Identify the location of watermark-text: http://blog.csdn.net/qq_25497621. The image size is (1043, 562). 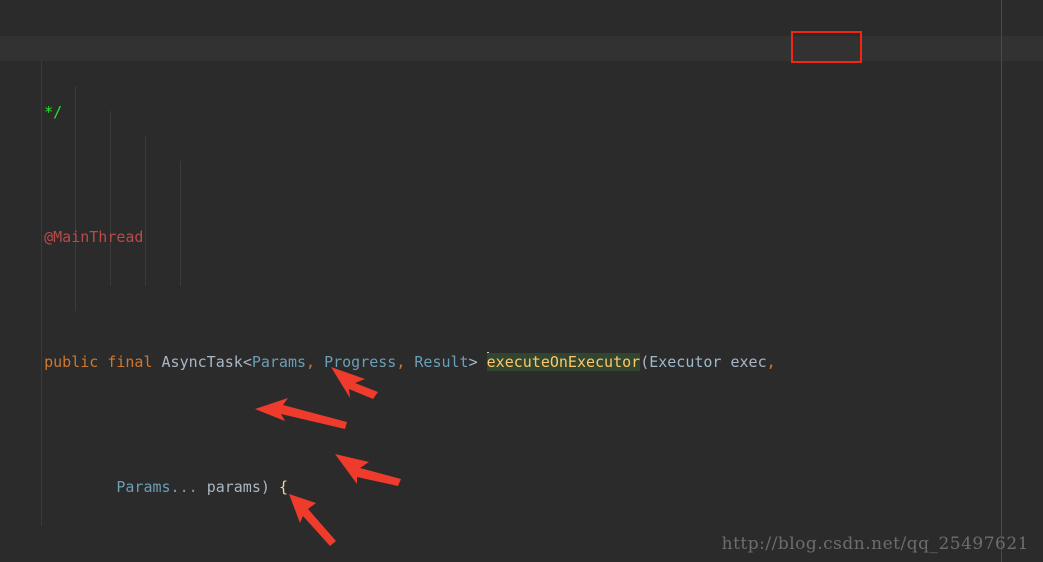
(875, 544).